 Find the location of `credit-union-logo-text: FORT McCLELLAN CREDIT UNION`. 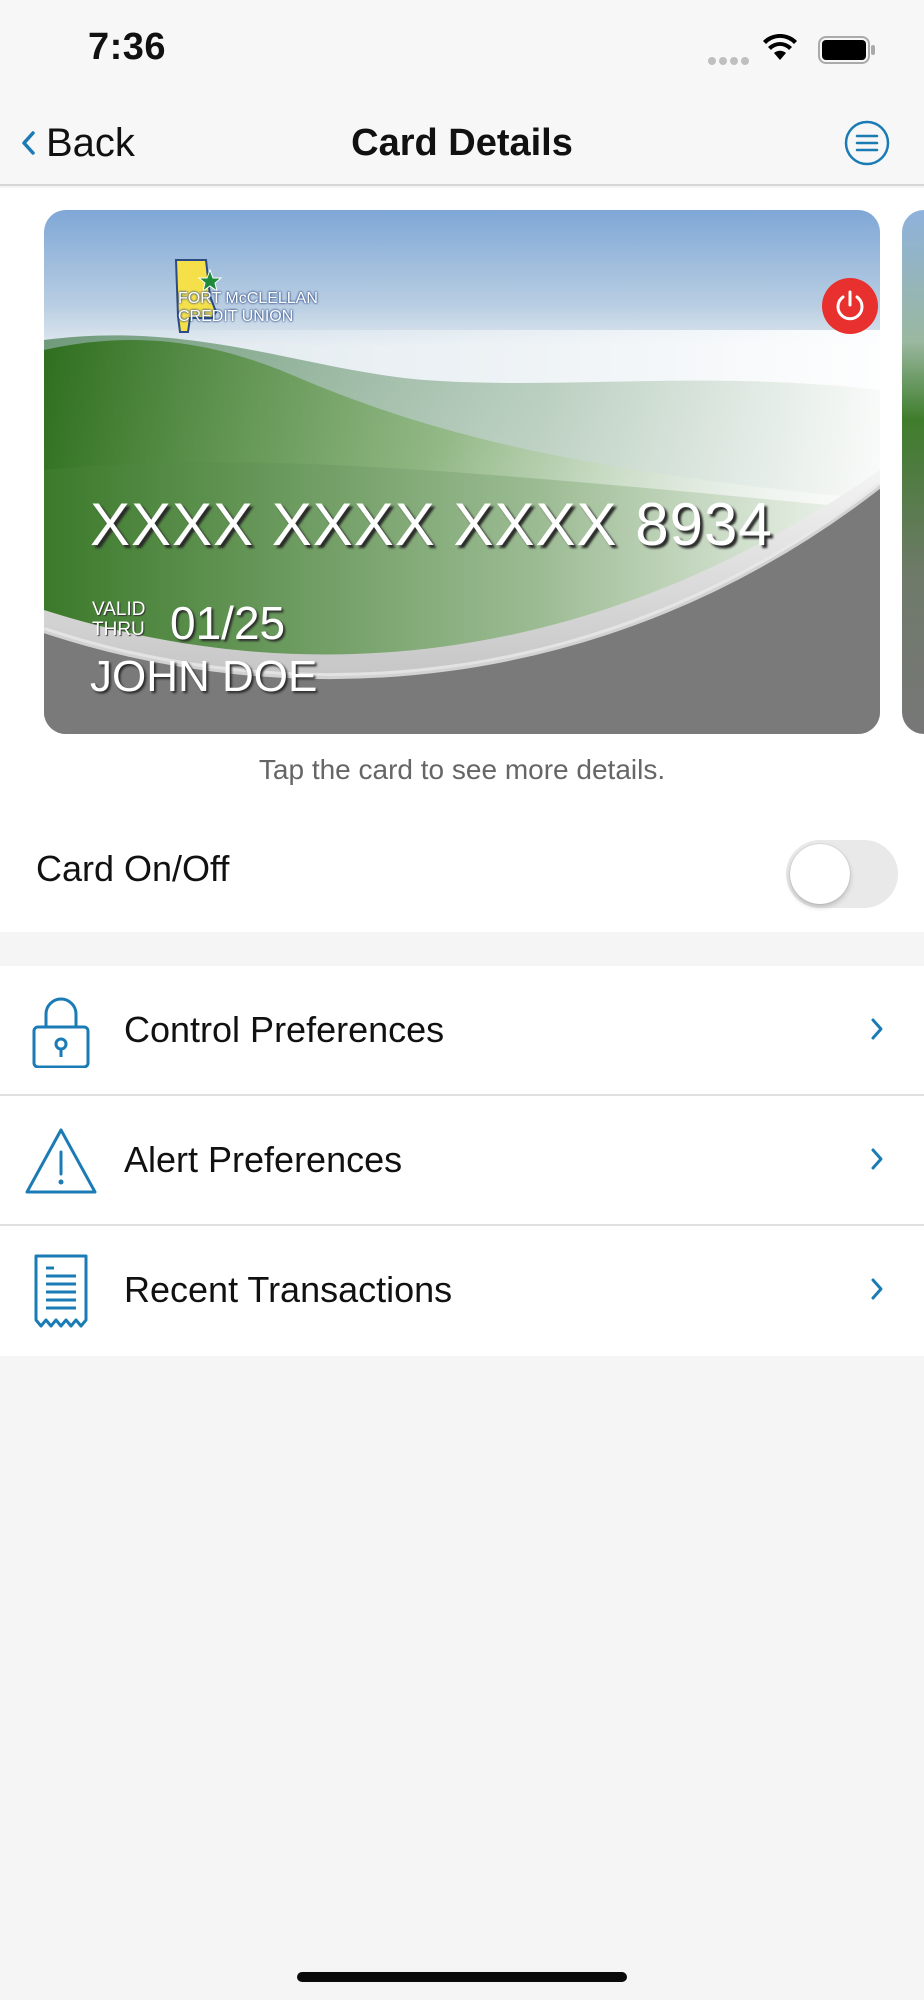

credit-union-logo-text: FORT McCLELLAN CREDIT UNION is located at coordinates (248, 308).